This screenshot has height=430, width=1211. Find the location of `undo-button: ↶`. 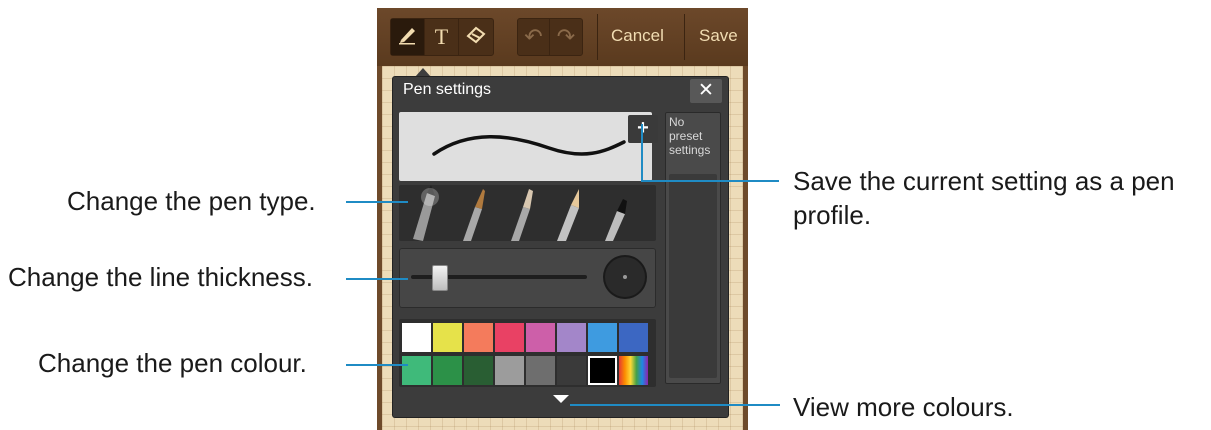

undo-button: ↶ is located at coordinates (534, 37).